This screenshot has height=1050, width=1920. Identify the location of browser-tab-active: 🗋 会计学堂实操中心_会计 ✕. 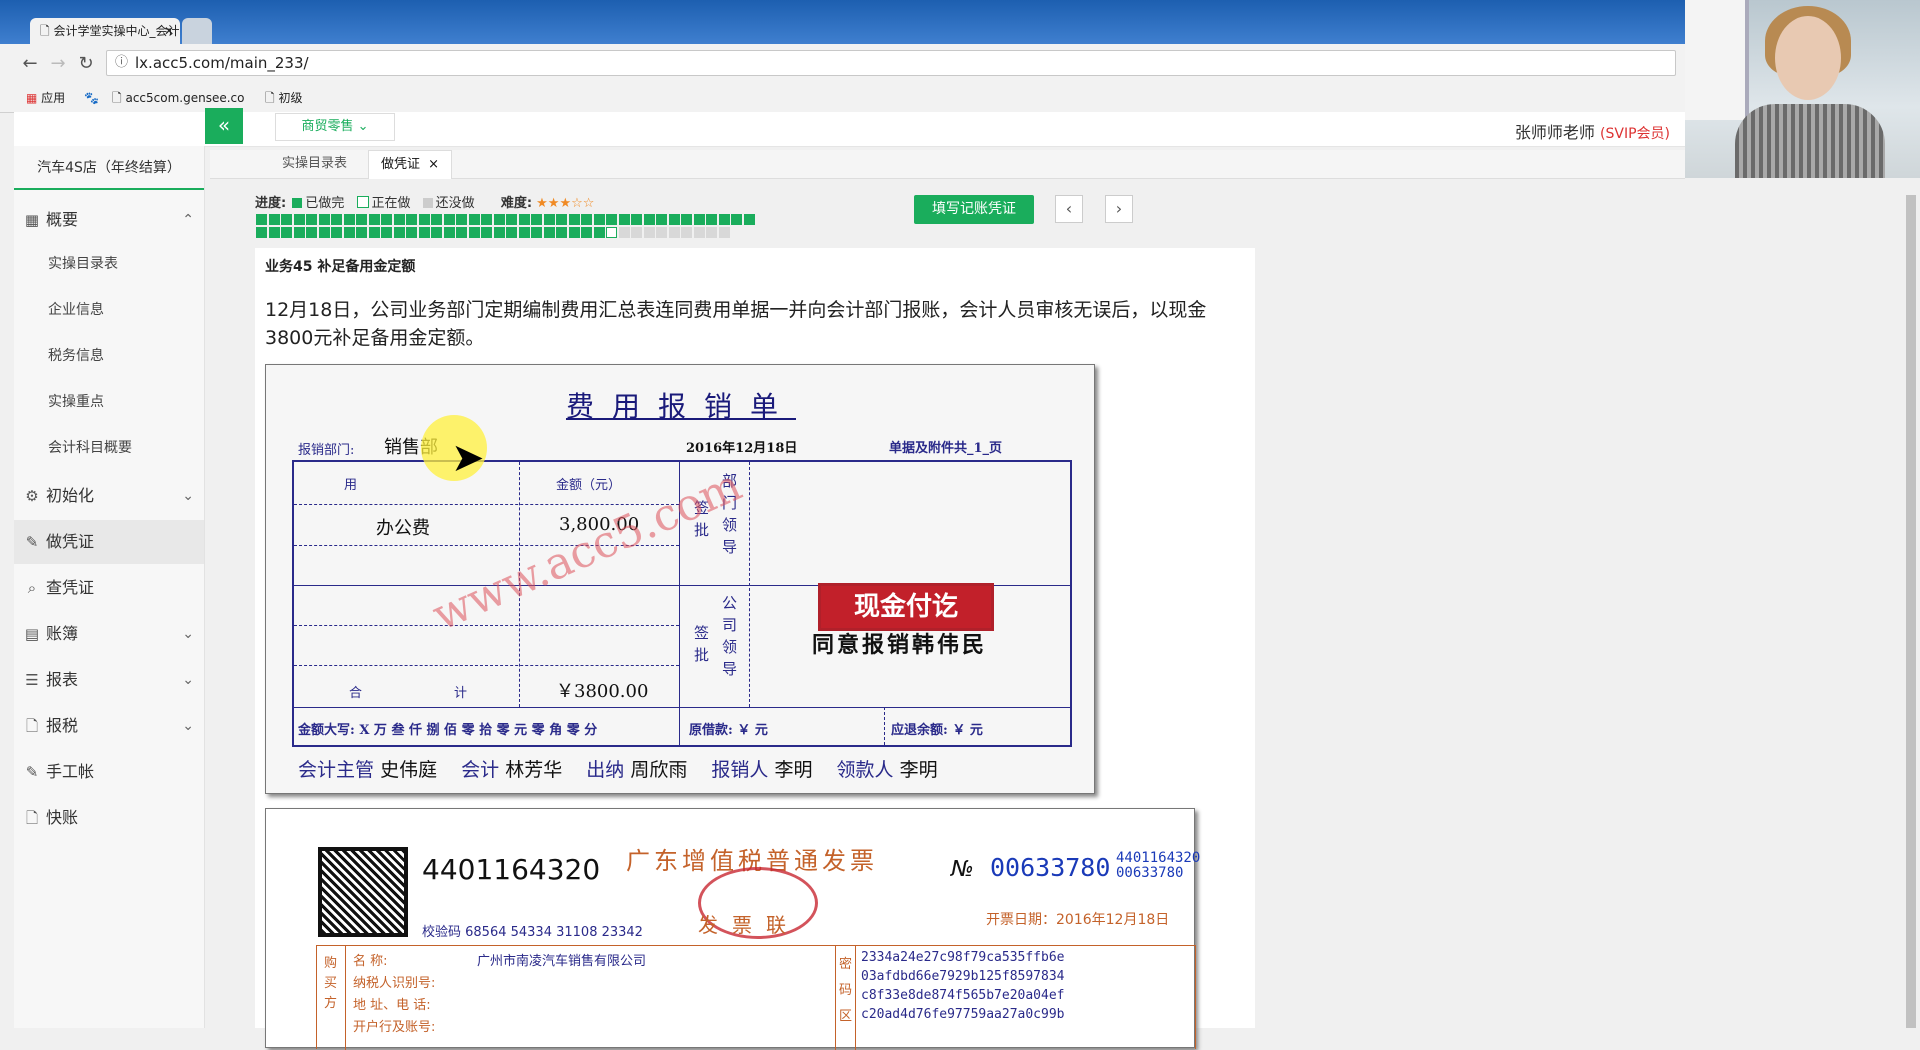
(105, 31).